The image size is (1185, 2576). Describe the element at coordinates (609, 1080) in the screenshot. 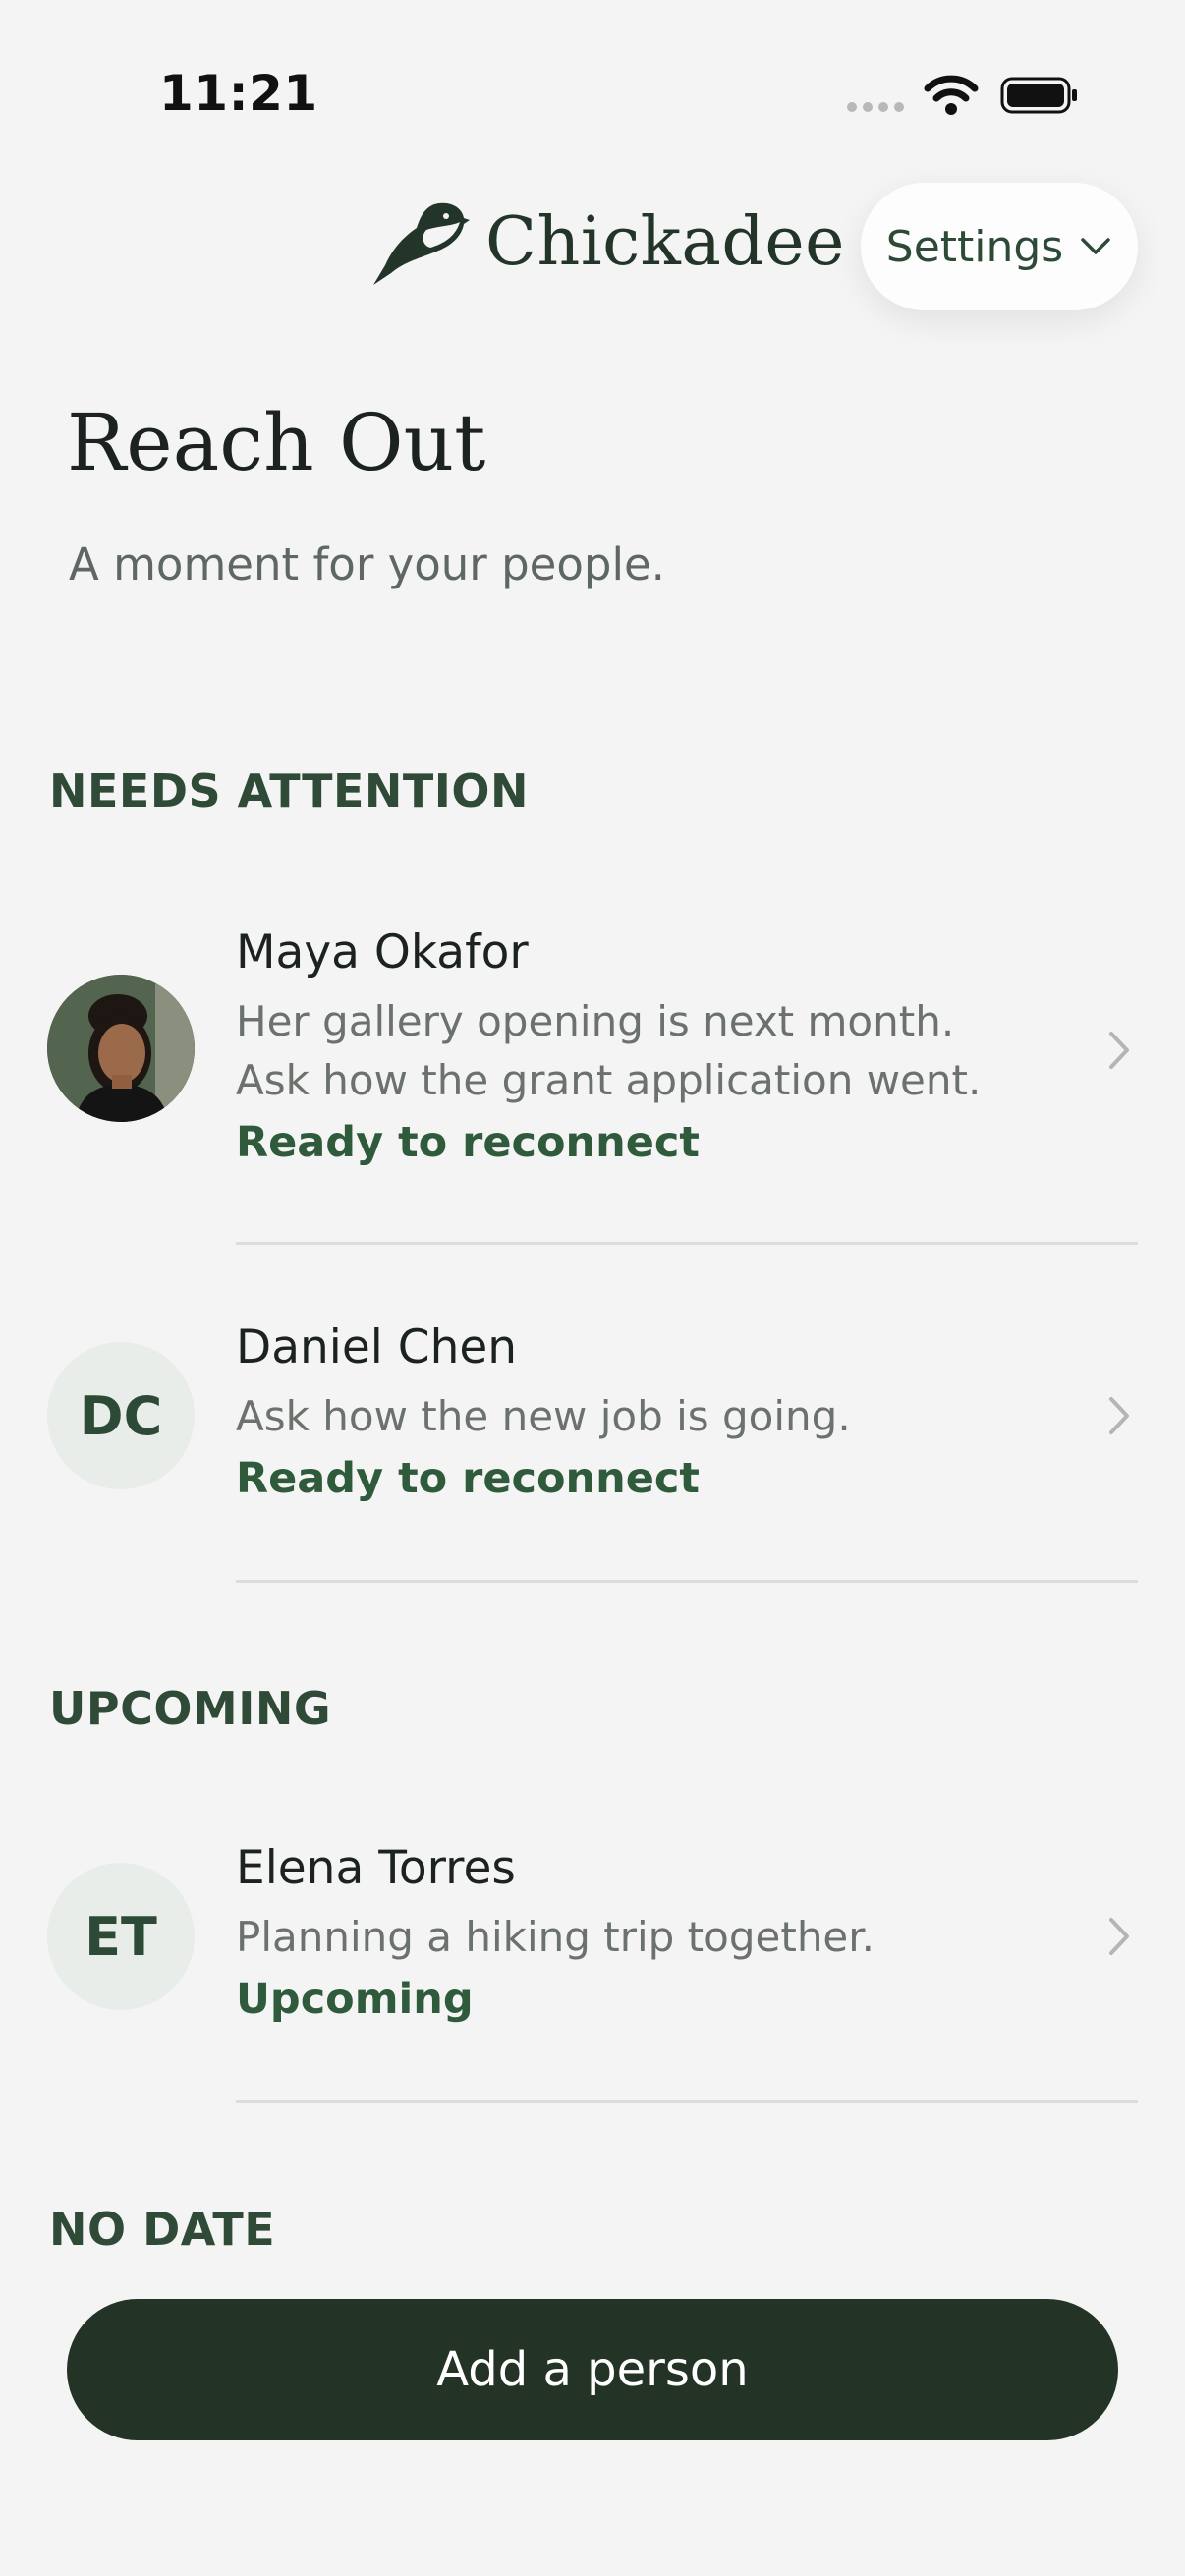

I see `person-note: Ask how the grant application went.` at that location.